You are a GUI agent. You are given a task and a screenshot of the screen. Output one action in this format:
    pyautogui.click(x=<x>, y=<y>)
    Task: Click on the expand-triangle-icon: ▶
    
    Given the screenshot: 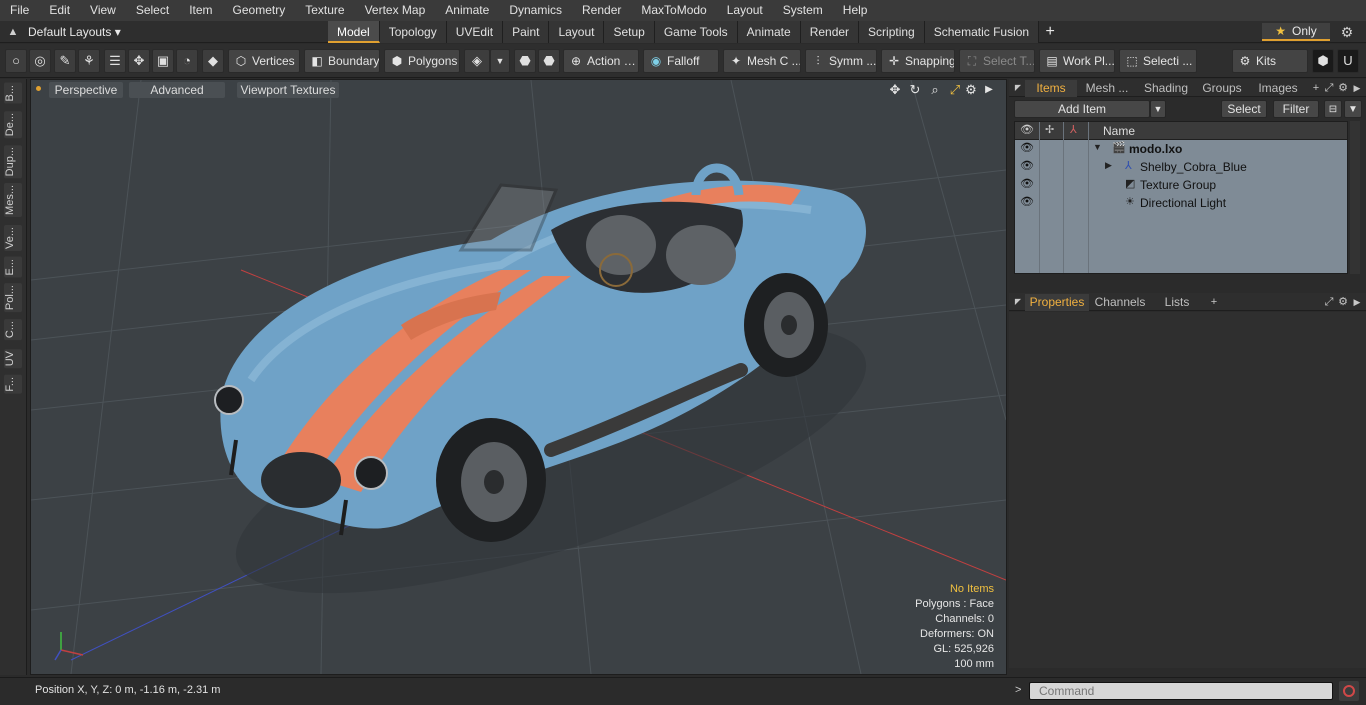 What is the action you would take?
    pyautogui.click(x=1110, y=165)
    